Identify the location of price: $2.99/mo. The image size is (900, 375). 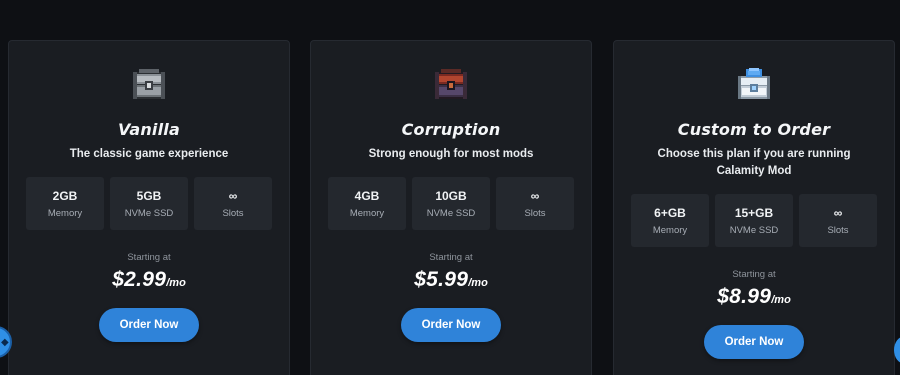
(149, 280).